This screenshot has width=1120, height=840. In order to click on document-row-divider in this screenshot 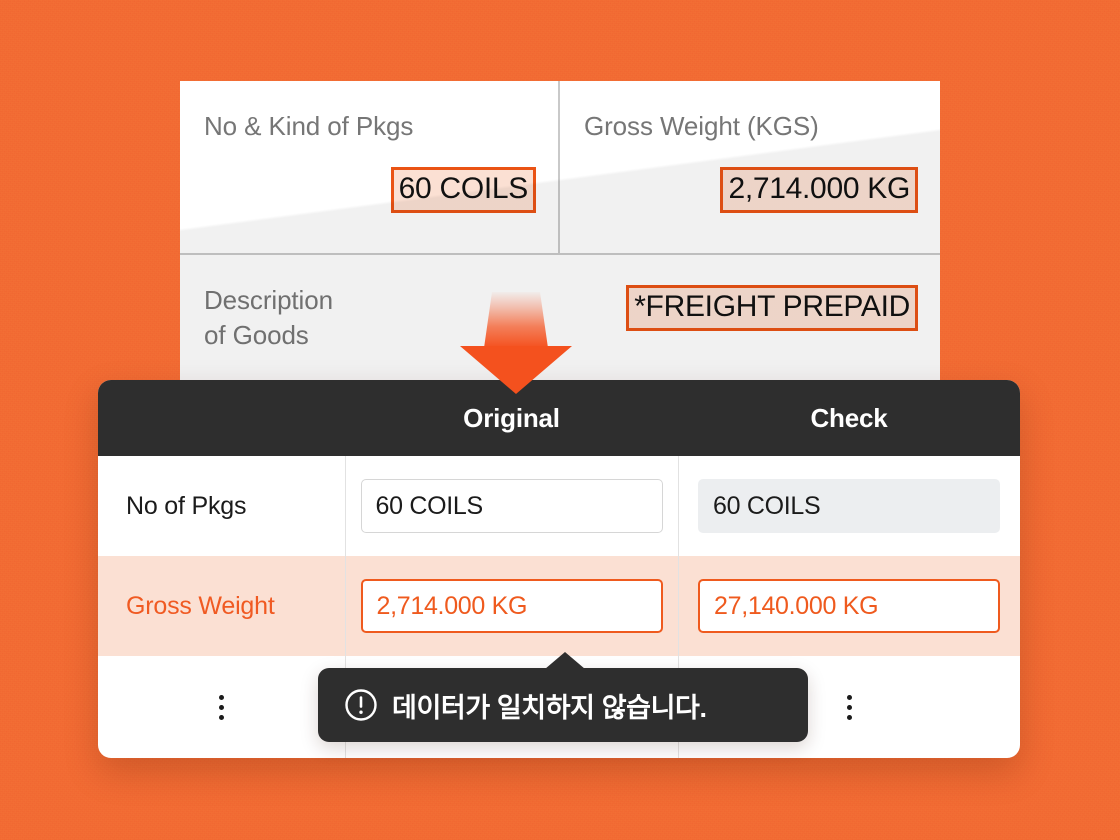, I will do `click(560, 254)`.